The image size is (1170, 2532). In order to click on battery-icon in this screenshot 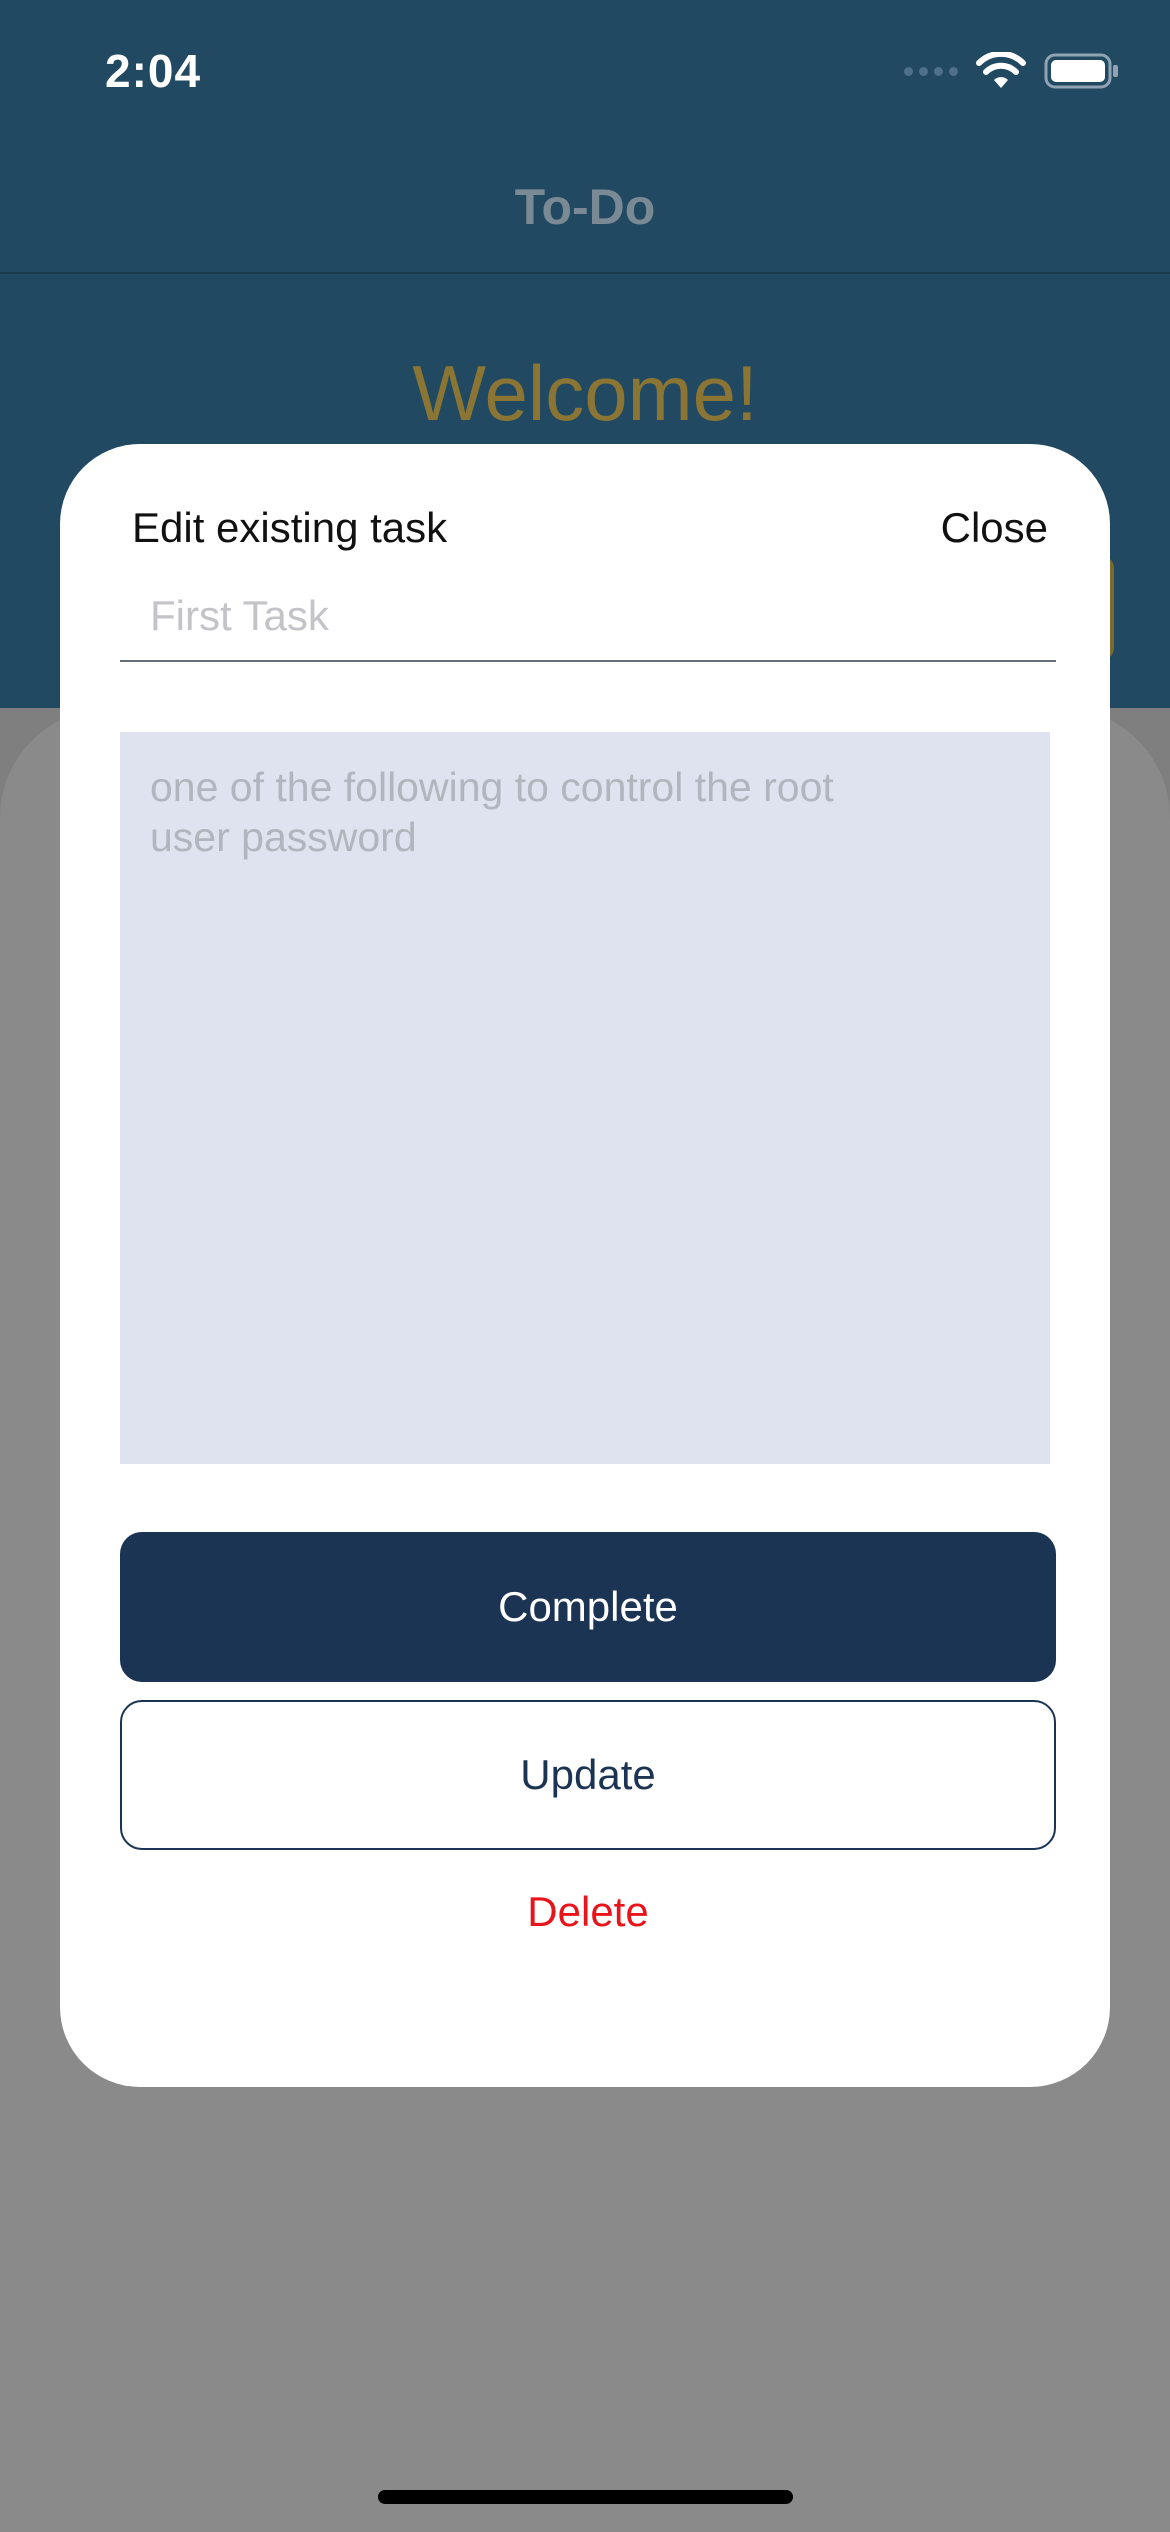, I will do `click(1081, 71)`.